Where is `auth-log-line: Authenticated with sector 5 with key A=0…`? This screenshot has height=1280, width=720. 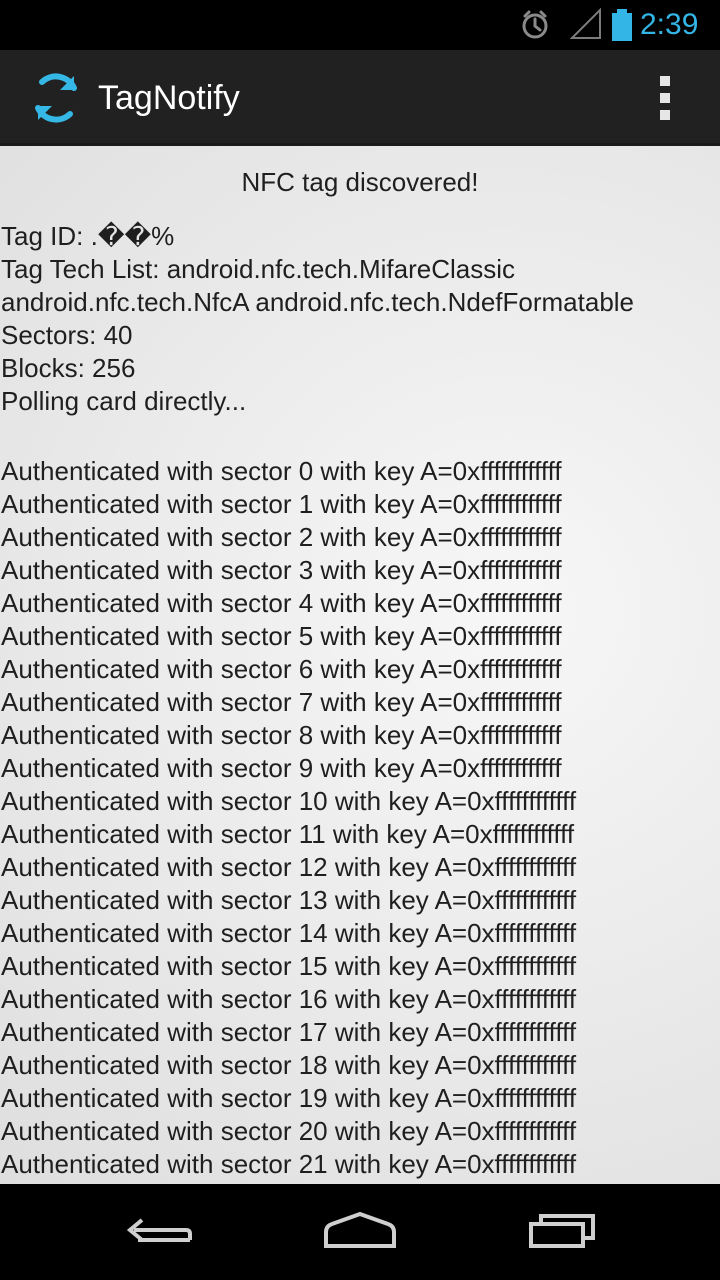 auth-log-line: Authenticated with sector 5 with key A=0… is located at coordinates (281, 636).